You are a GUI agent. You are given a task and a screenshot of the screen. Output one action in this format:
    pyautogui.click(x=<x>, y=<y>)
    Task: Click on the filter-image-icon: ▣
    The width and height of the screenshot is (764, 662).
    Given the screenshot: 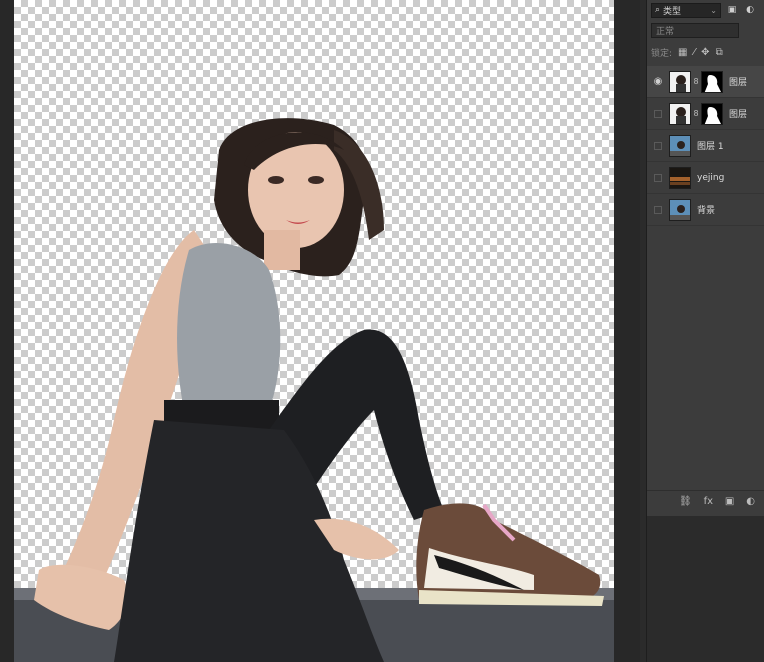 What is the action you would take?
    pyautogui.click(x=732, y=10)
    